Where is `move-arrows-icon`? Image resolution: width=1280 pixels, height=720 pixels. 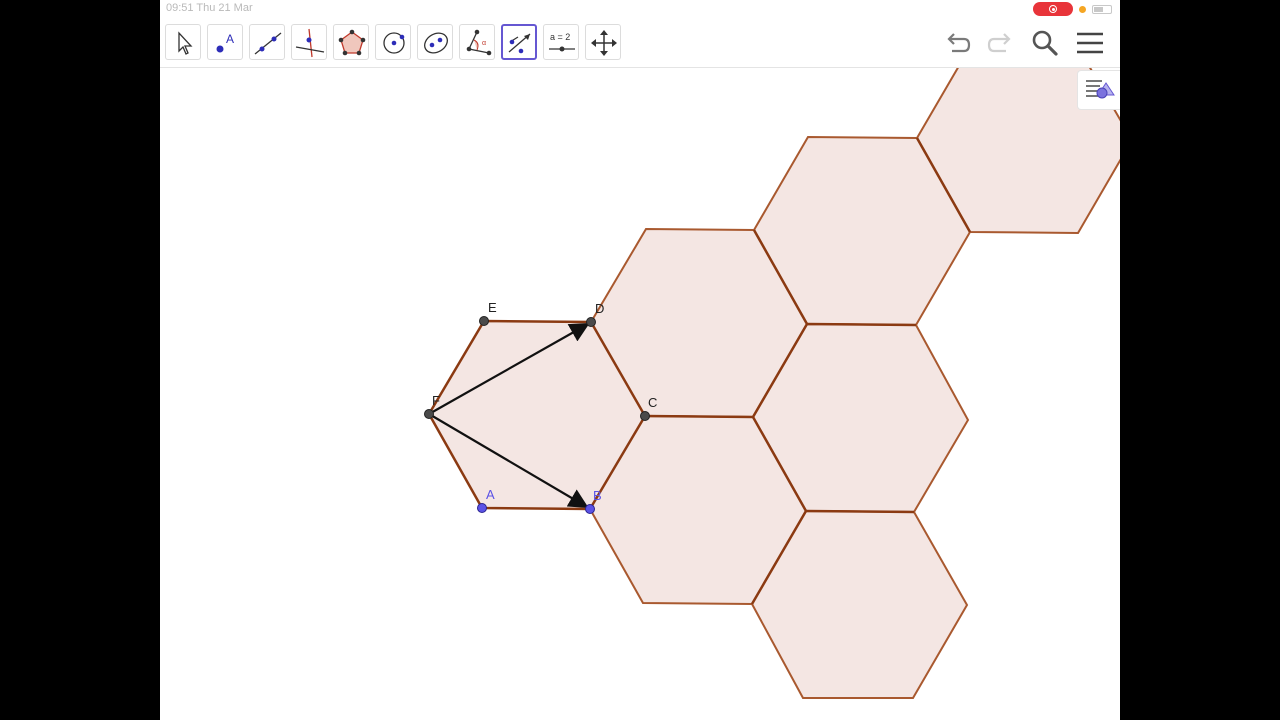
move-arrows-icon is located at coordinates (604, 43).